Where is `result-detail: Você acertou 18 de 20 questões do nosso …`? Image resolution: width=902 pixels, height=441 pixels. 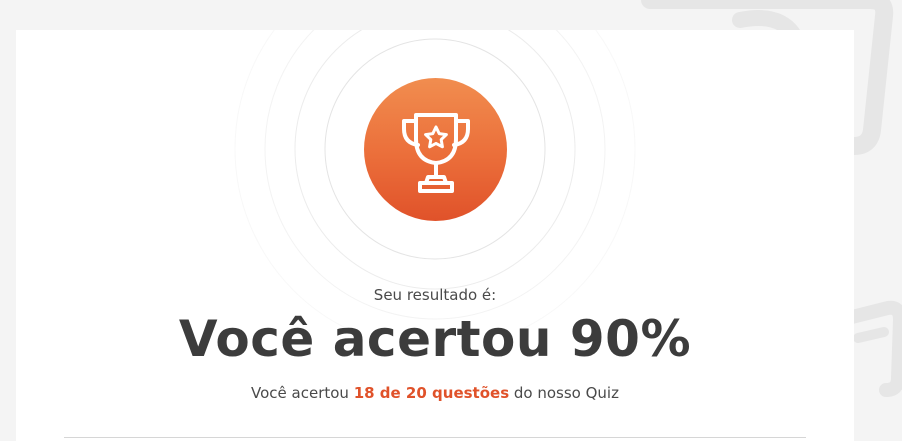
result-detail: Você acertou 18 de 20 questões do nosso … is located at coordinates (435, 393).